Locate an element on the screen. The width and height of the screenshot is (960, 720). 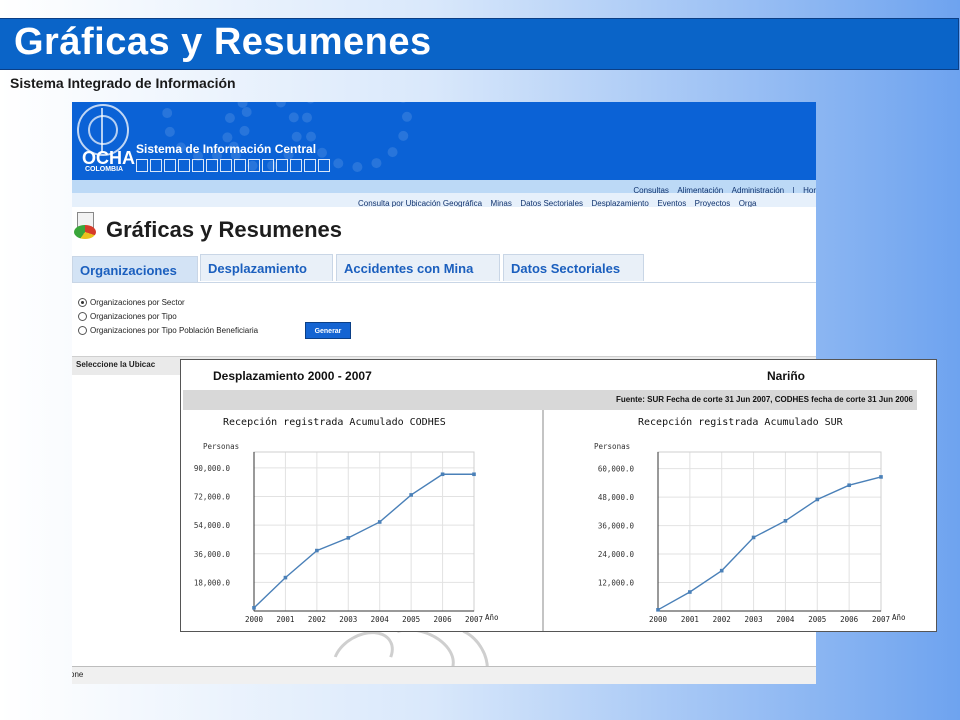
y-tick-label: 72,000.0 is located at coordinates (212, 497).